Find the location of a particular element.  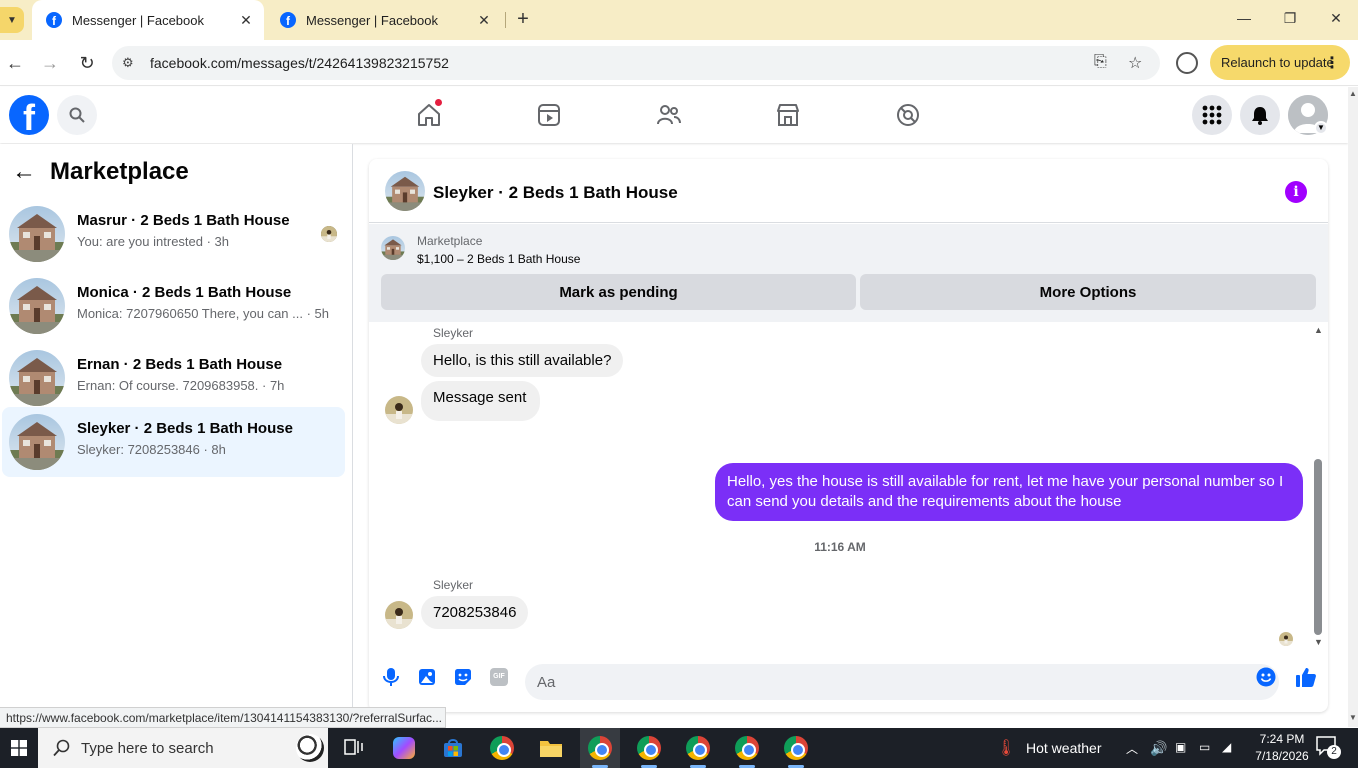

video-reels-icon is located at coordinates (549, 115).